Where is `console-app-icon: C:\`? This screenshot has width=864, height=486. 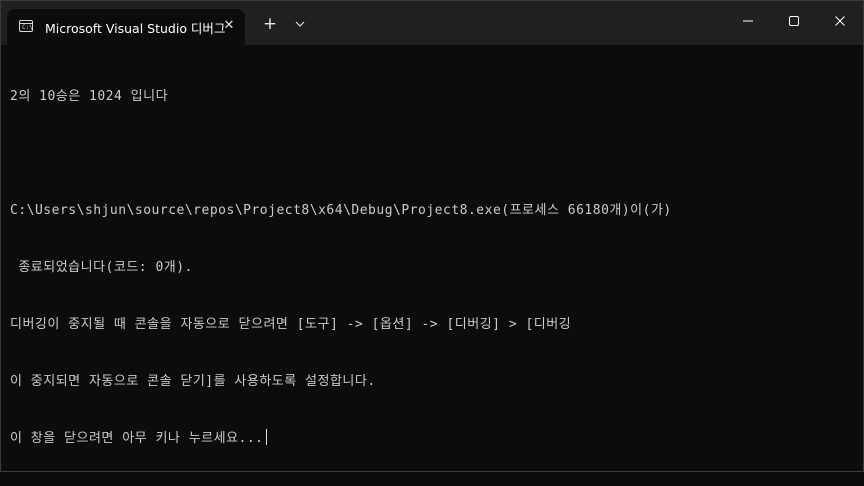
console-app-icon: C:\ is located at coordinates (26, 26).